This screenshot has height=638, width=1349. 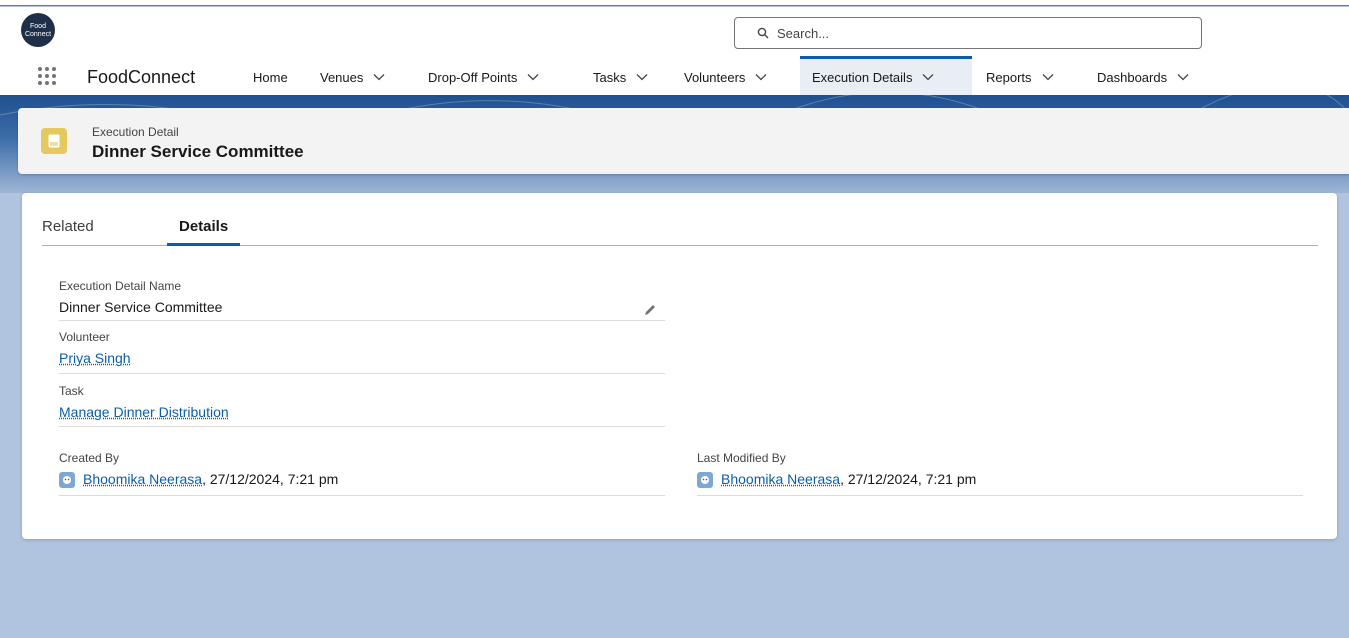 I want to click on app-launcher-icon, so click(x=47, y=76).